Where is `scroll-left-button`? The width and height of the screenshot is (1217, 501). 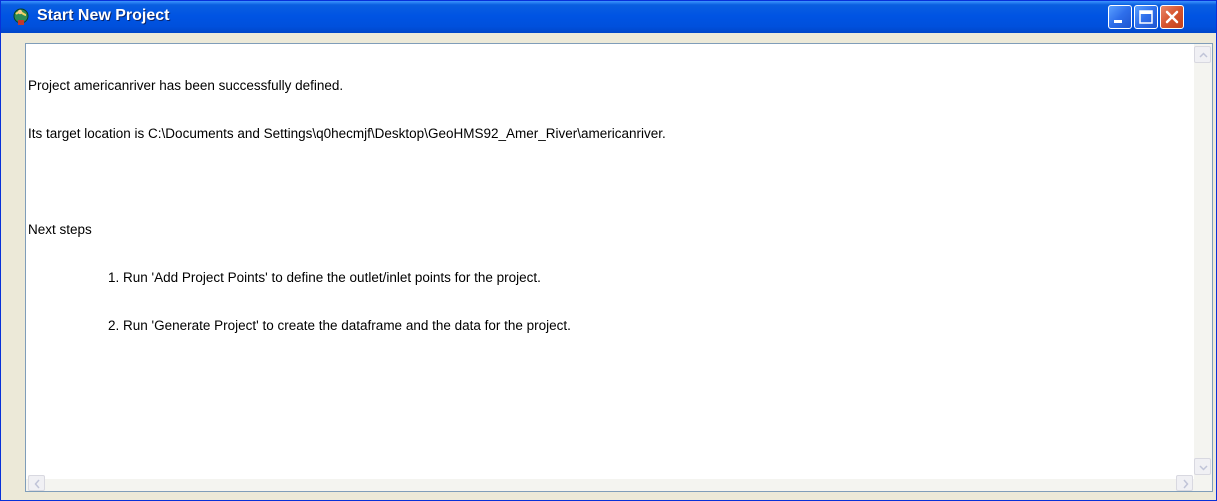
scroll-left-button is located at coordinates (36, 483).